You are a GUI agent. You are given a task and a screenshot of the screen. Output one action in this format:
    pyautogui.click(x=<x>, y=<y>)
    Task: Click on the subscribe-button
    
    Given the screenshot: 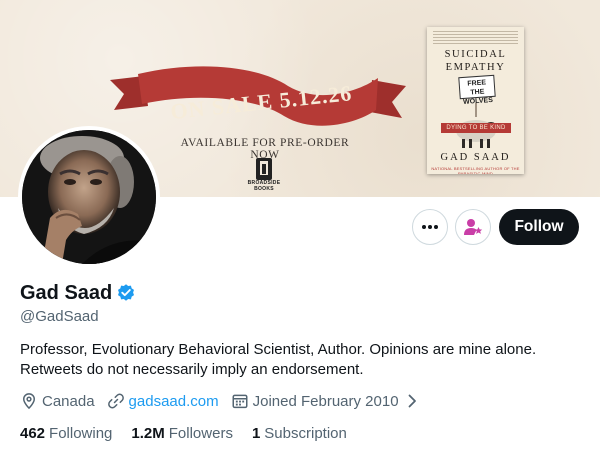 What is the action you would take?
    pyautogui.click(x=473, y=227)
    